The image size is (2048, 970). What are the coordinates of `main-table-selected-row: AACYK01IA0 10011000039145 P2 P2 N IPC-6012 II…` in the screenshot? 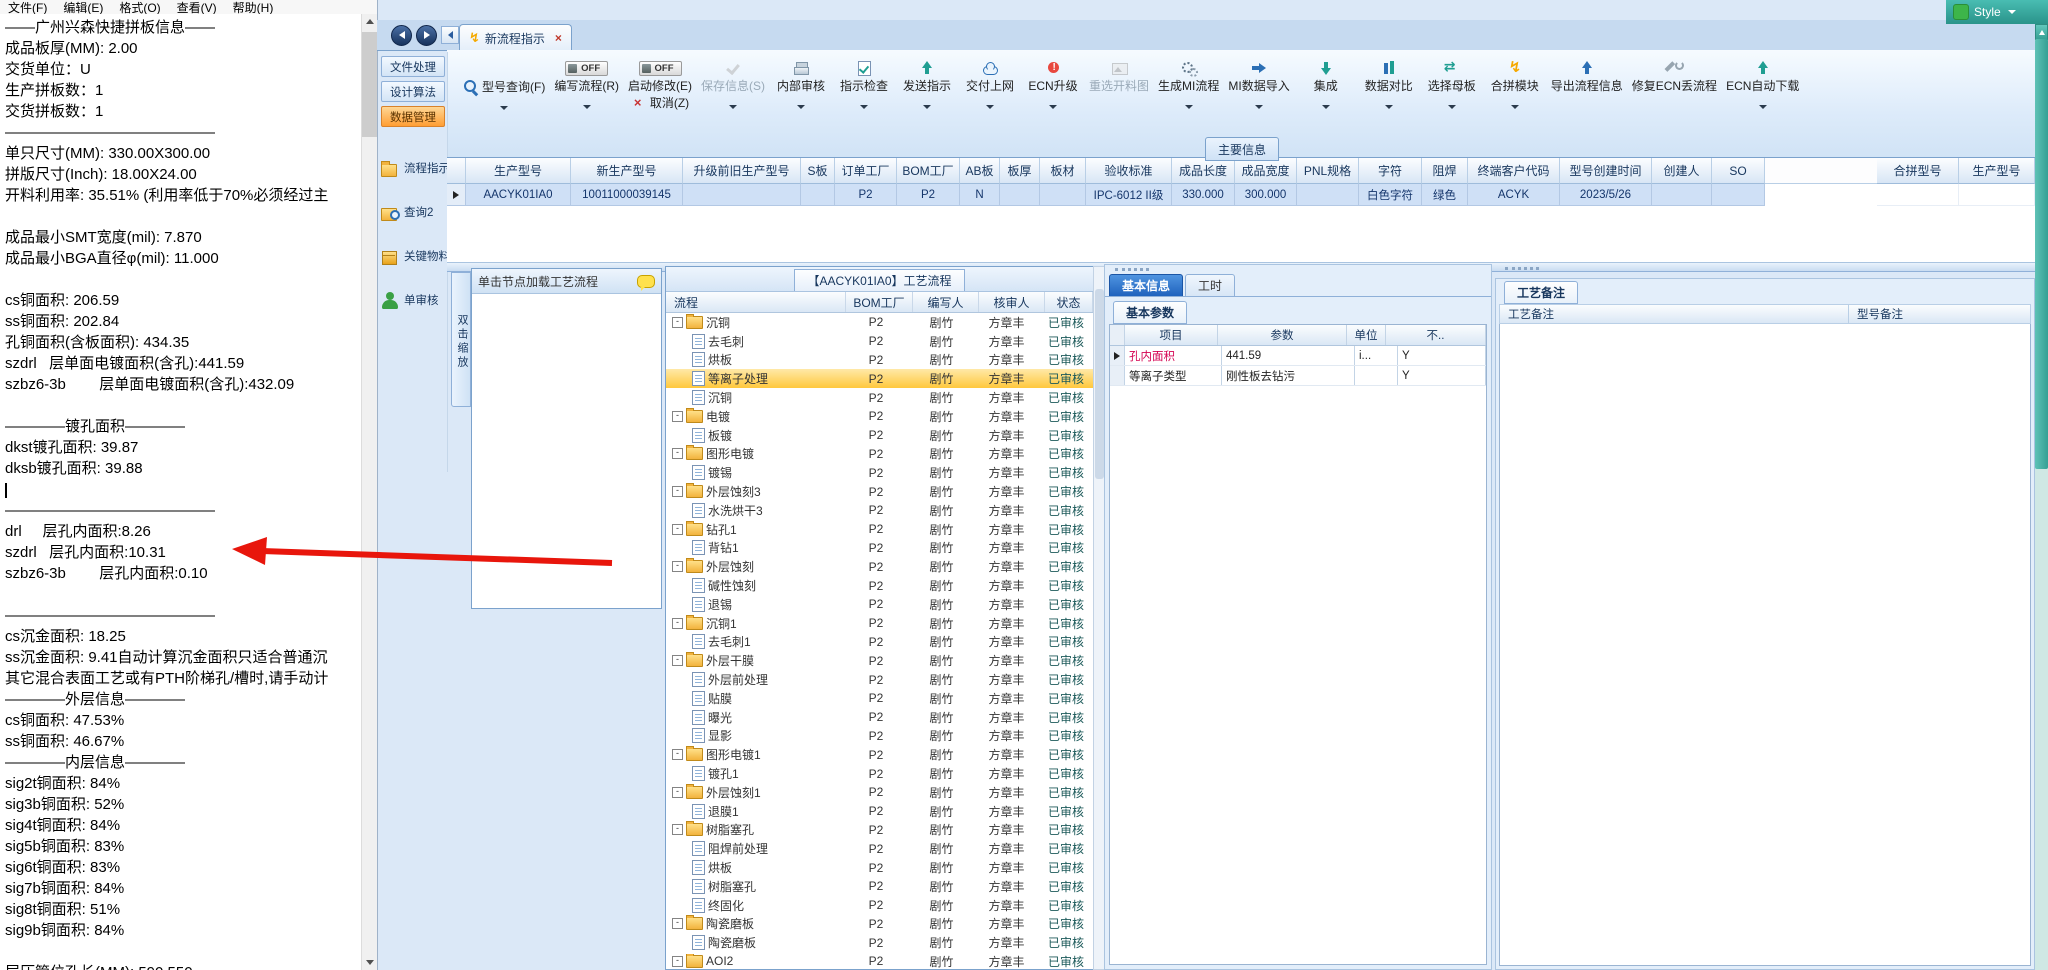 It's located at (1241, 195).